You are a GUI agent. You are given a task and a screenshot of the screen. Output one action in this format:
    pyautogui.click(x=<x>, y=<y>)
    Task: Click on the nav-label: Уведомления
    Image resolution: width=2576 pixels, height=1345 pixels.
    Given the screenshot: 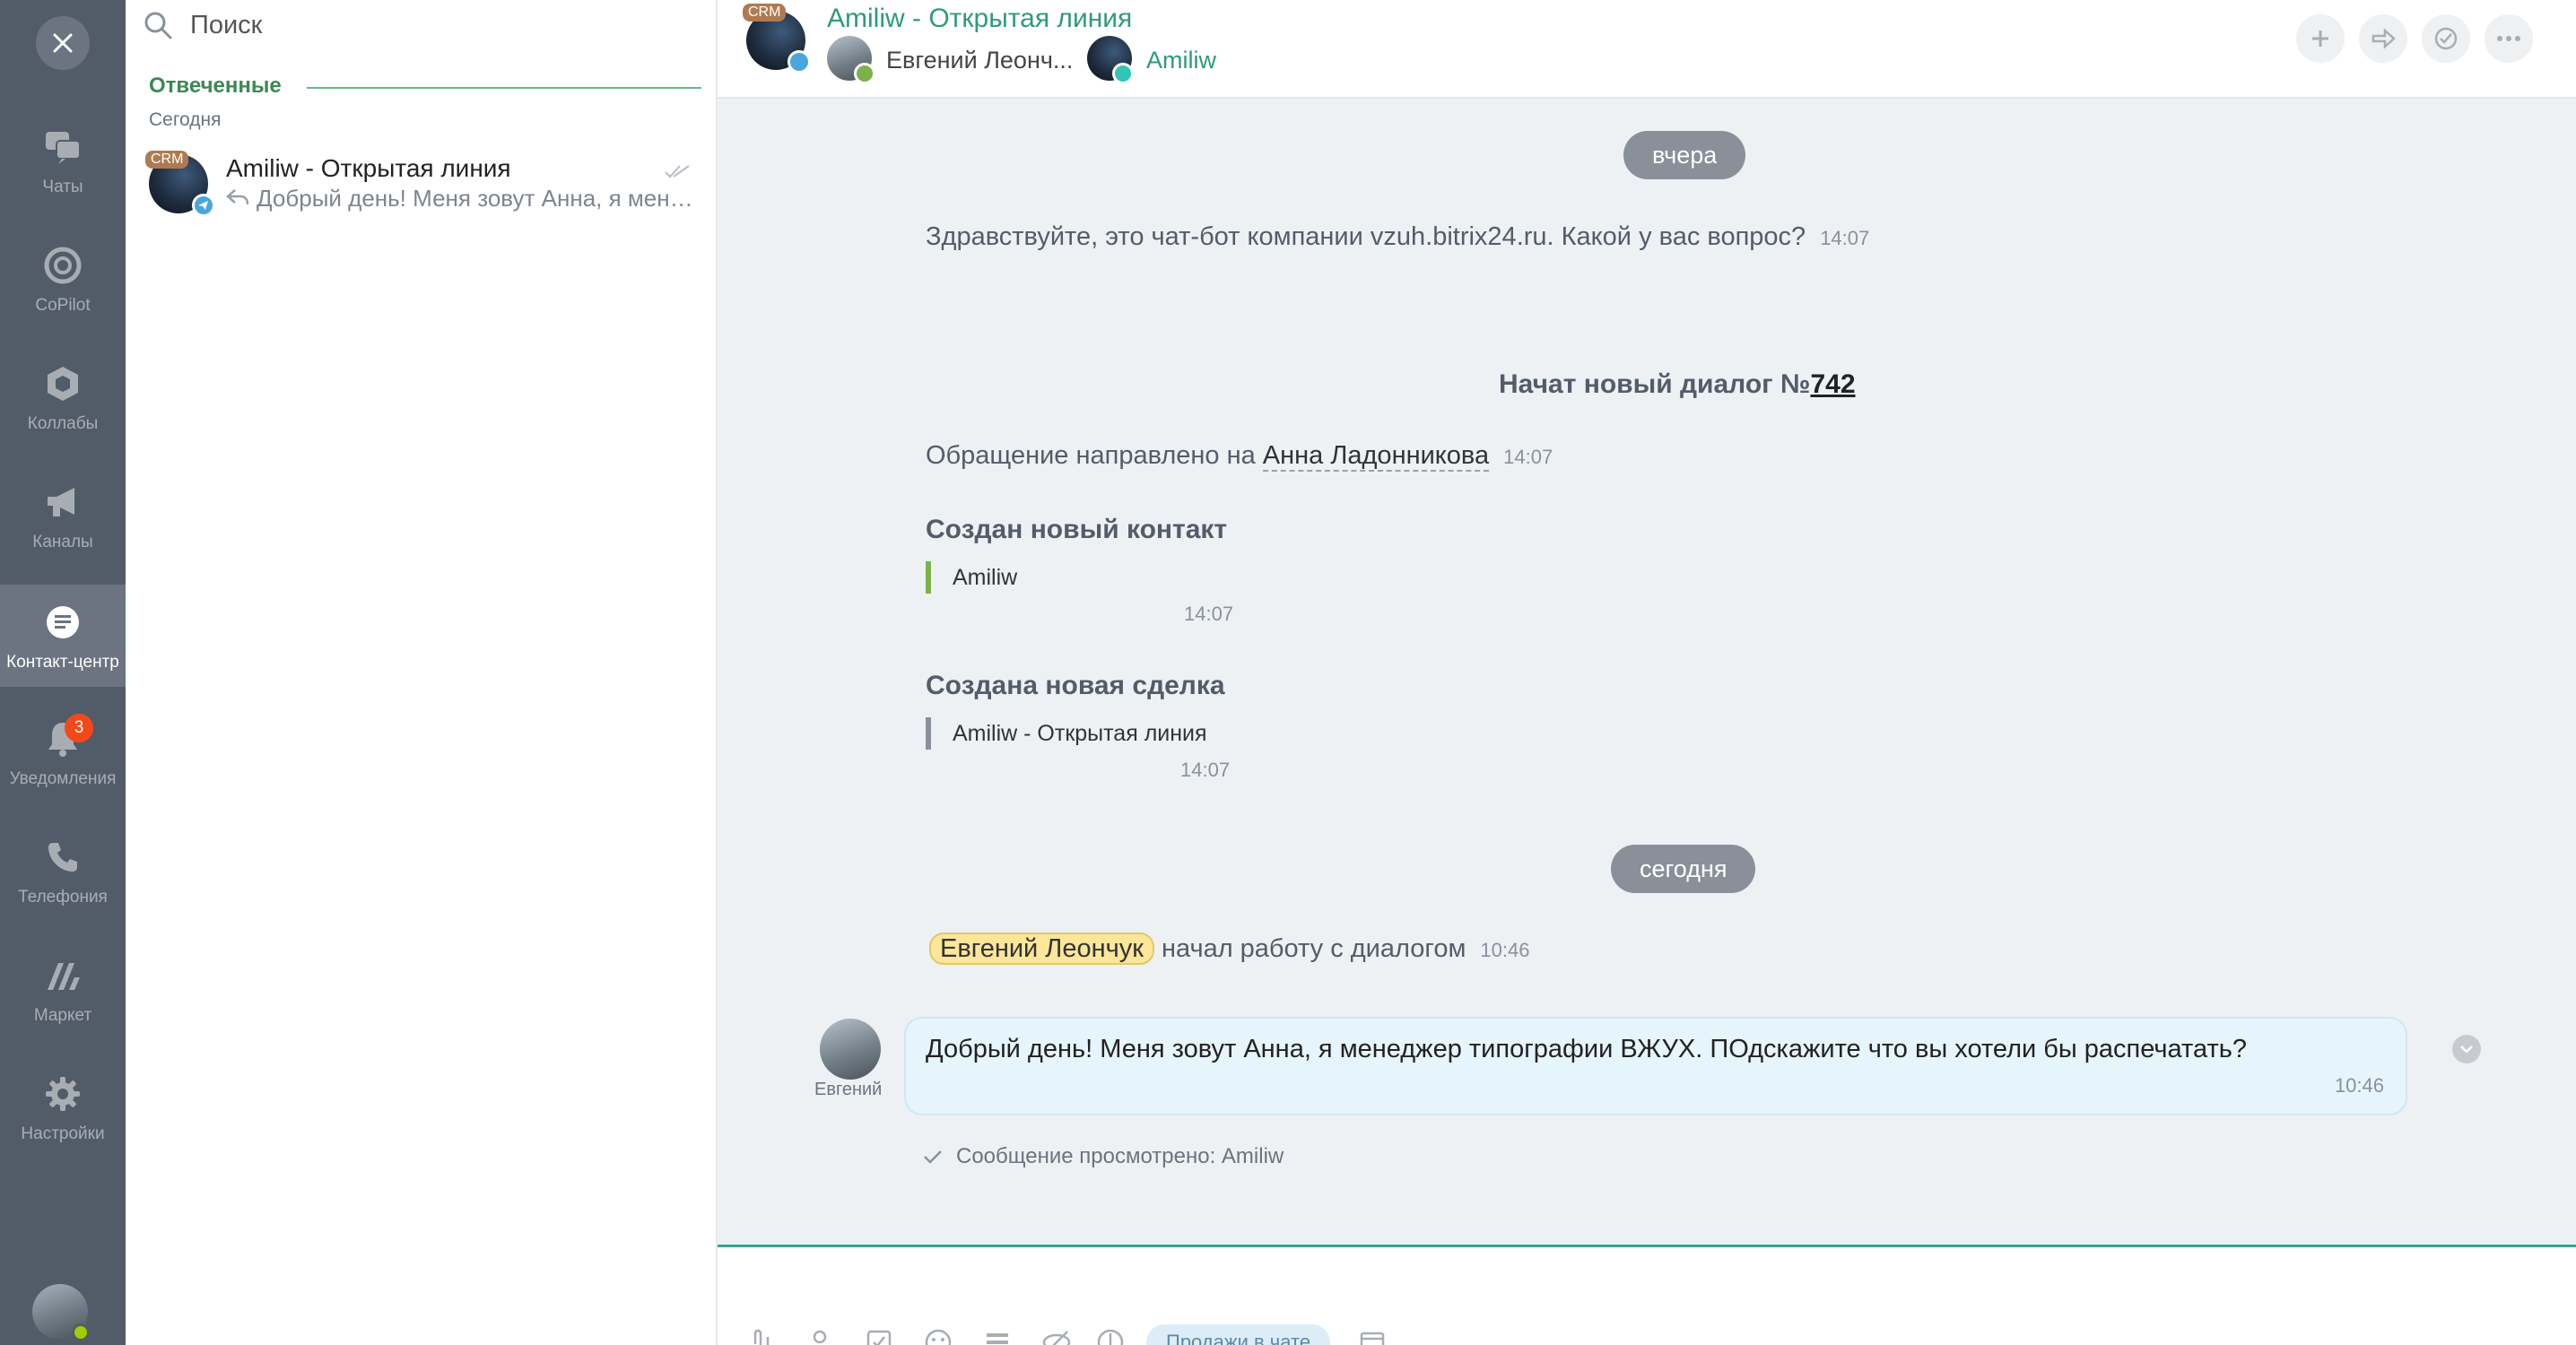 What is the action you would take?
    pyautogui.click(x=63, y=778)
    